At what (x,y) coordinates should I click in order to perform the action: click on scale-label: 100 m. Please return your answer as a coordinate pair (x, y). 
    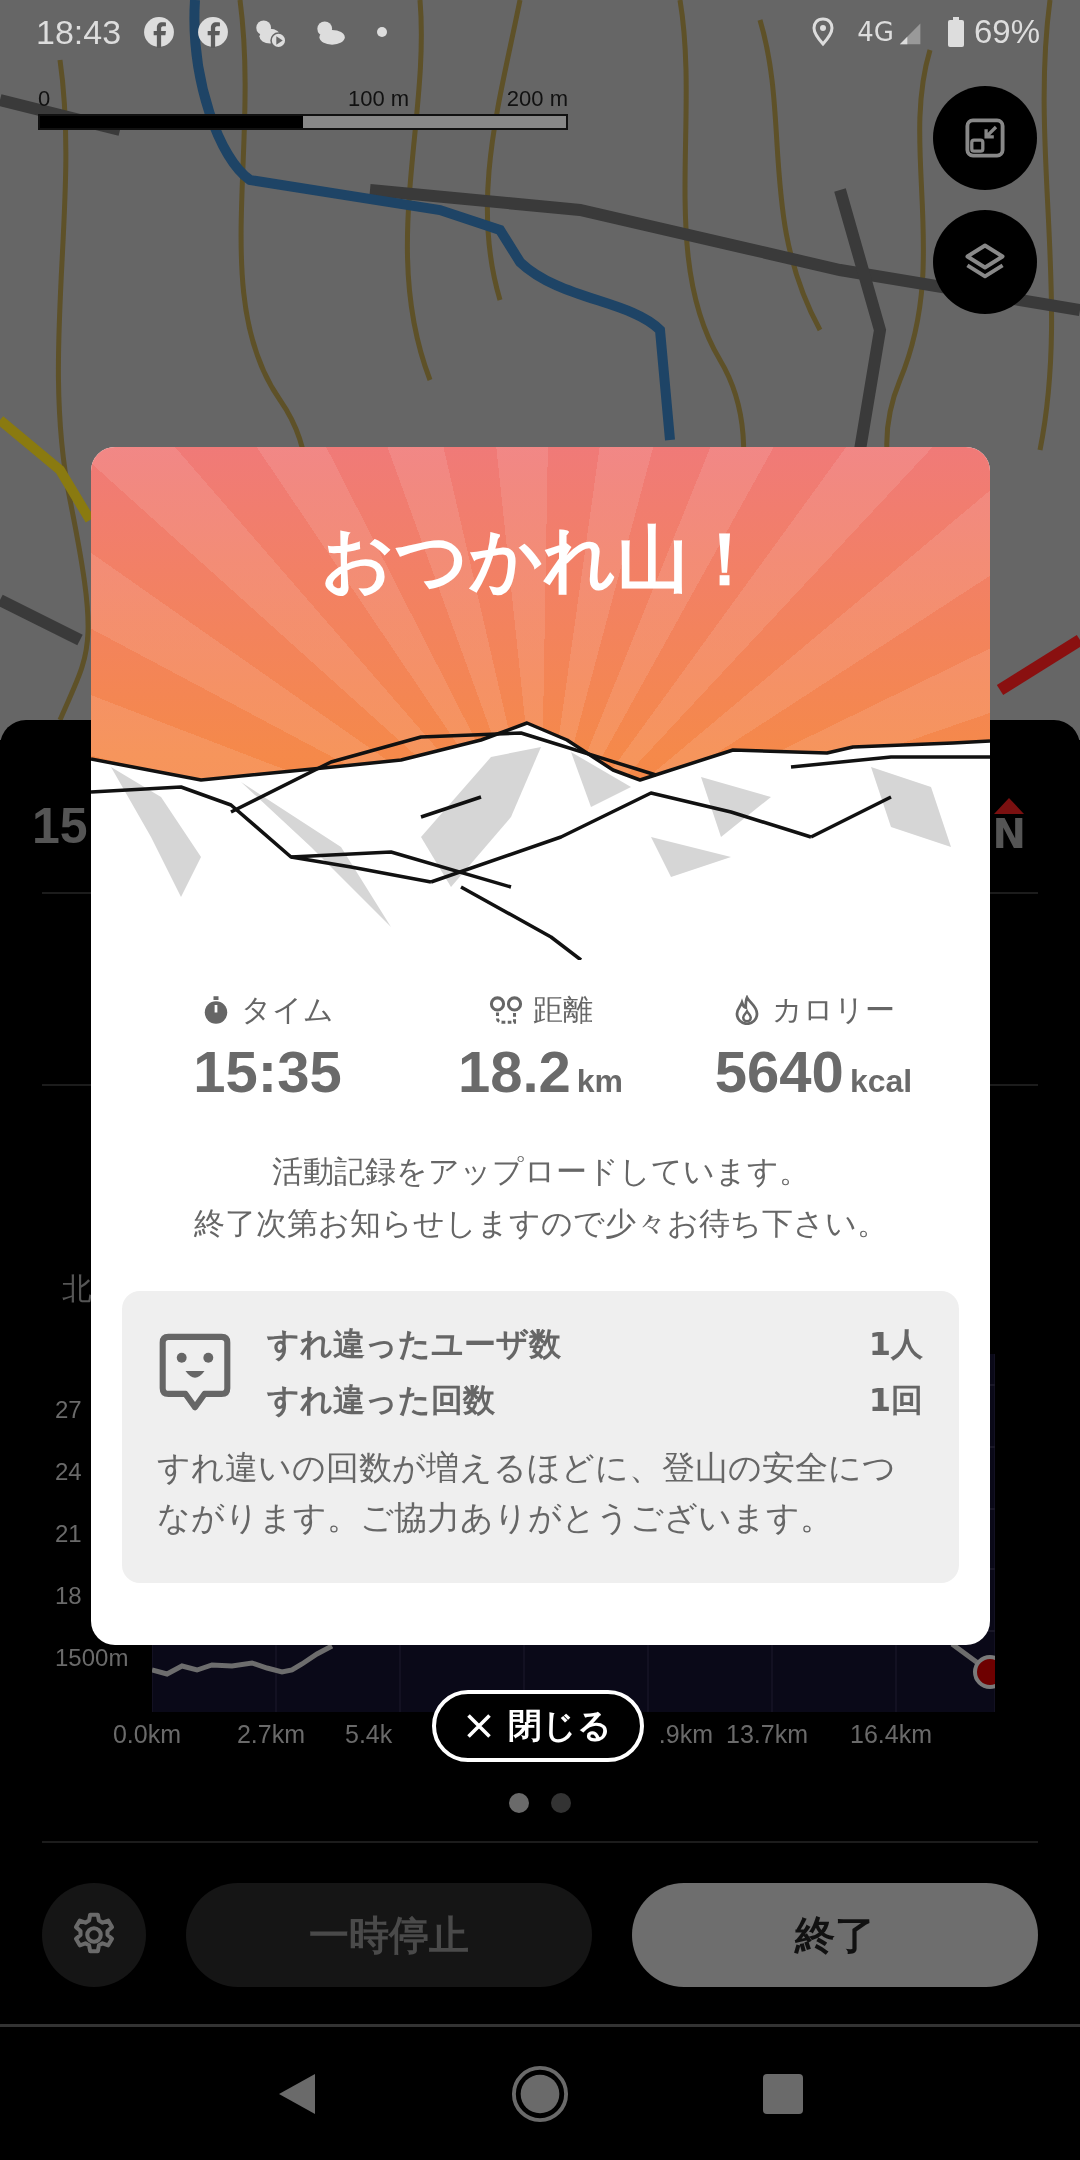
    Looking at the image, I should click on (378, 99).